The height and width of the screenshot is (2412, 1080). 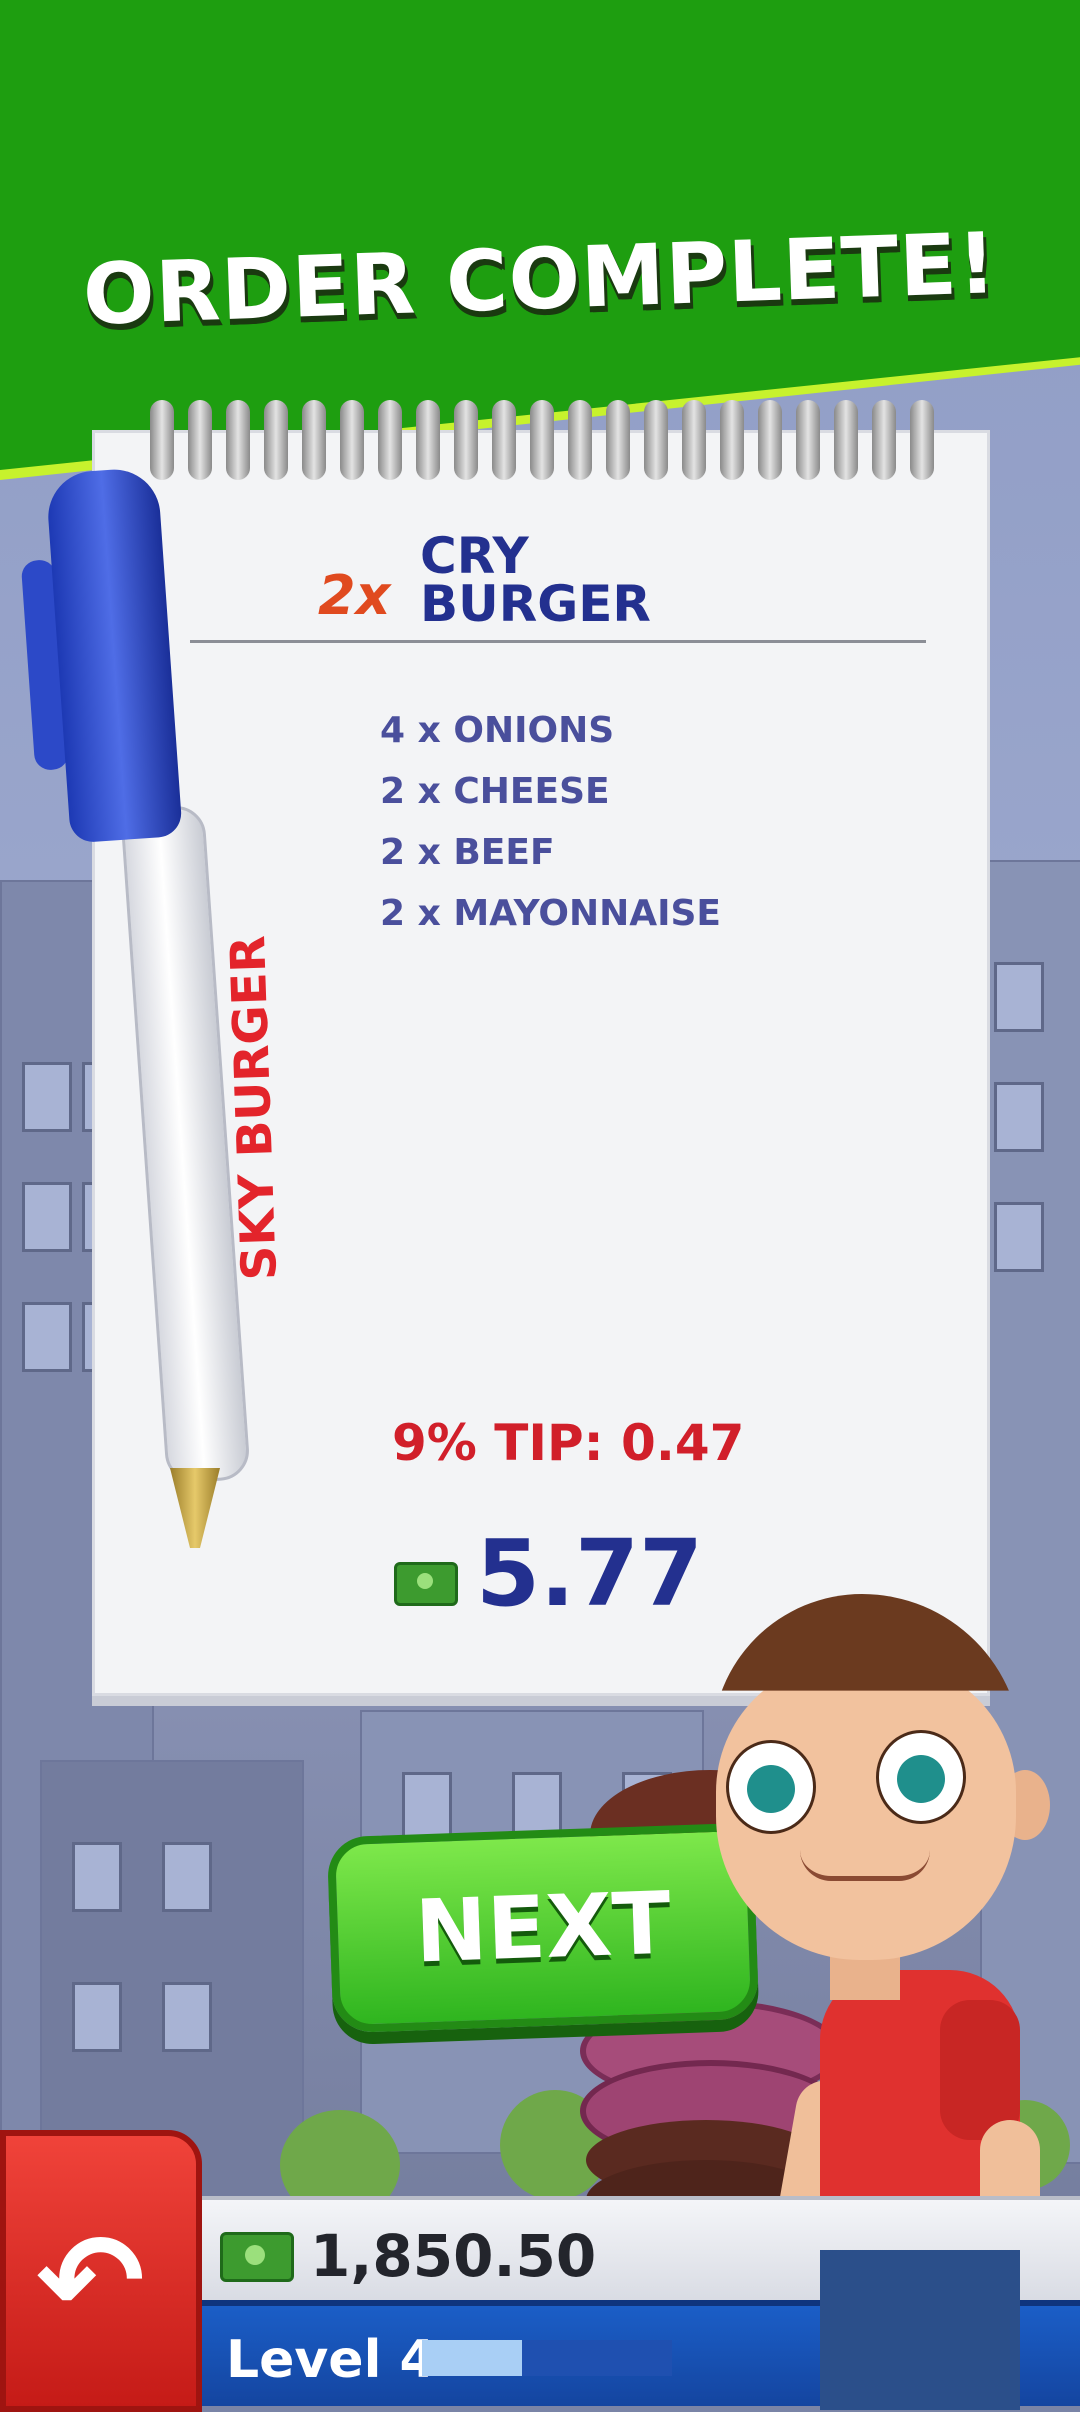 I want to click on character-jeans, so click(x=920, y=2330).